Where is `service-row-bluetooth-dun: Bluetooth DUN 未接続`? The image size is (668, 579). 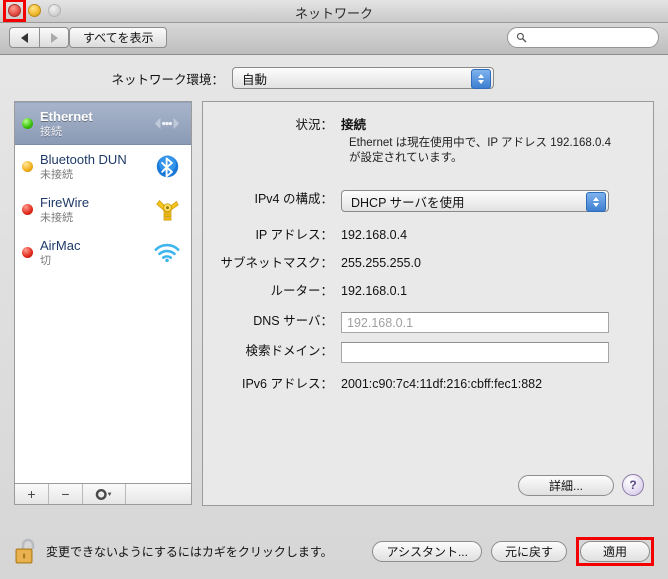
service-row-bluetooth-dun: Bluetooth DUN 未接続 is located at coordinates (103, 166).